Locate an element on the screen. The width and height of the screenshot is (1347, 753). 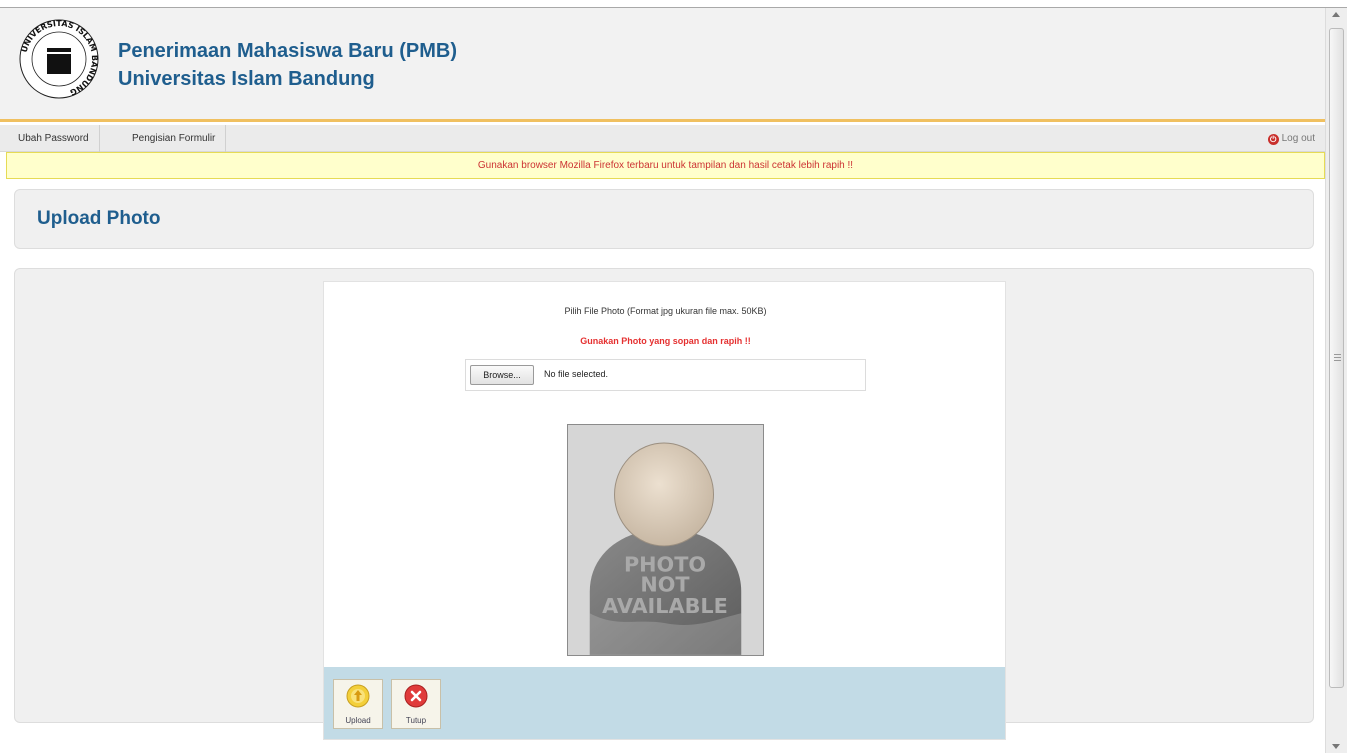
menu-item-pengisian-formulir: Pengisian Formulir is located at coordinates (174, 138).